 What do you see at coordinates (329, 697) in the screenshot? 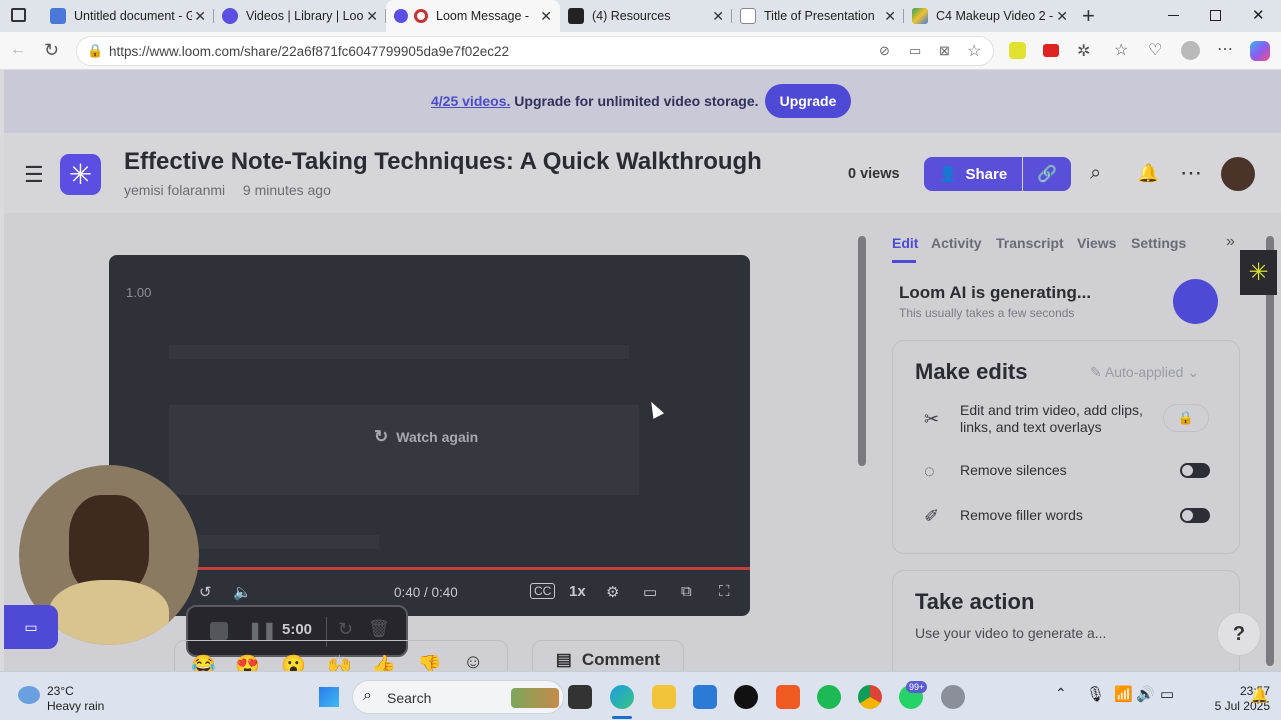
I see `windows-start-icon` at bounding box center [329, 697].